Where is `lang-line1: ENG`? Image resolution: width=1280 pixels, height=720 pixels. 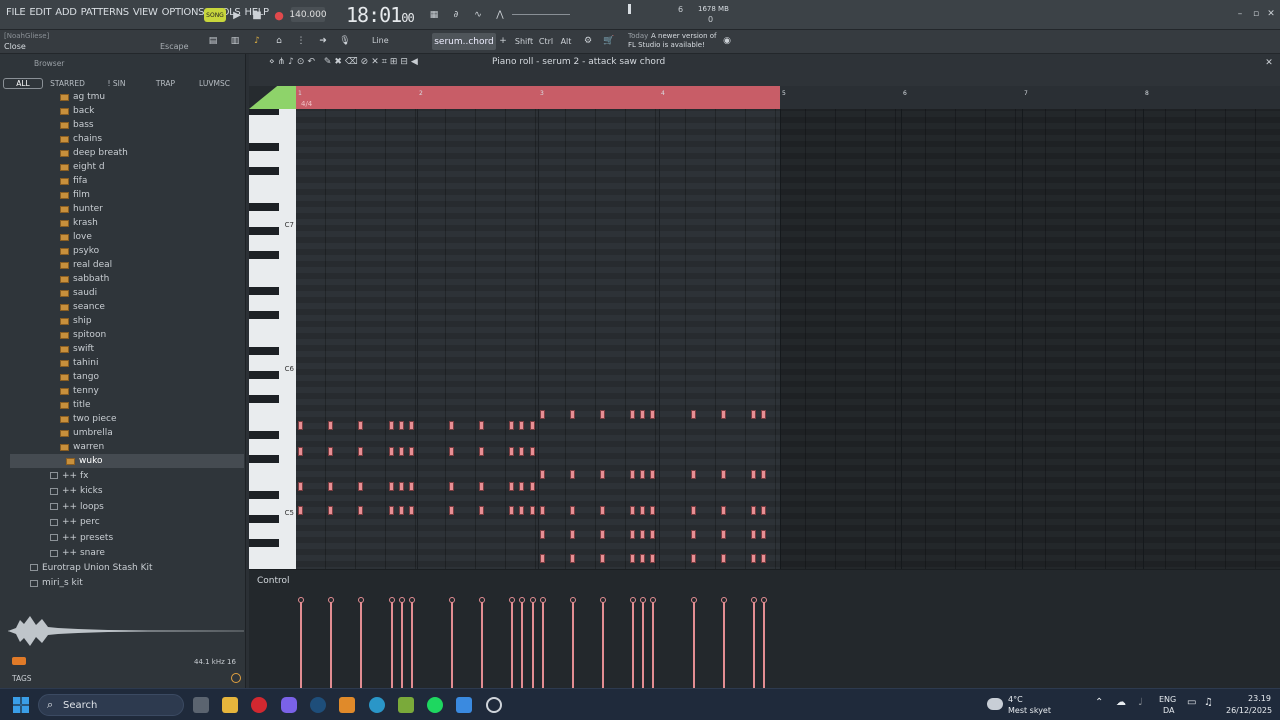
lang-line1: ENG is located at coordinates (1167, 699).